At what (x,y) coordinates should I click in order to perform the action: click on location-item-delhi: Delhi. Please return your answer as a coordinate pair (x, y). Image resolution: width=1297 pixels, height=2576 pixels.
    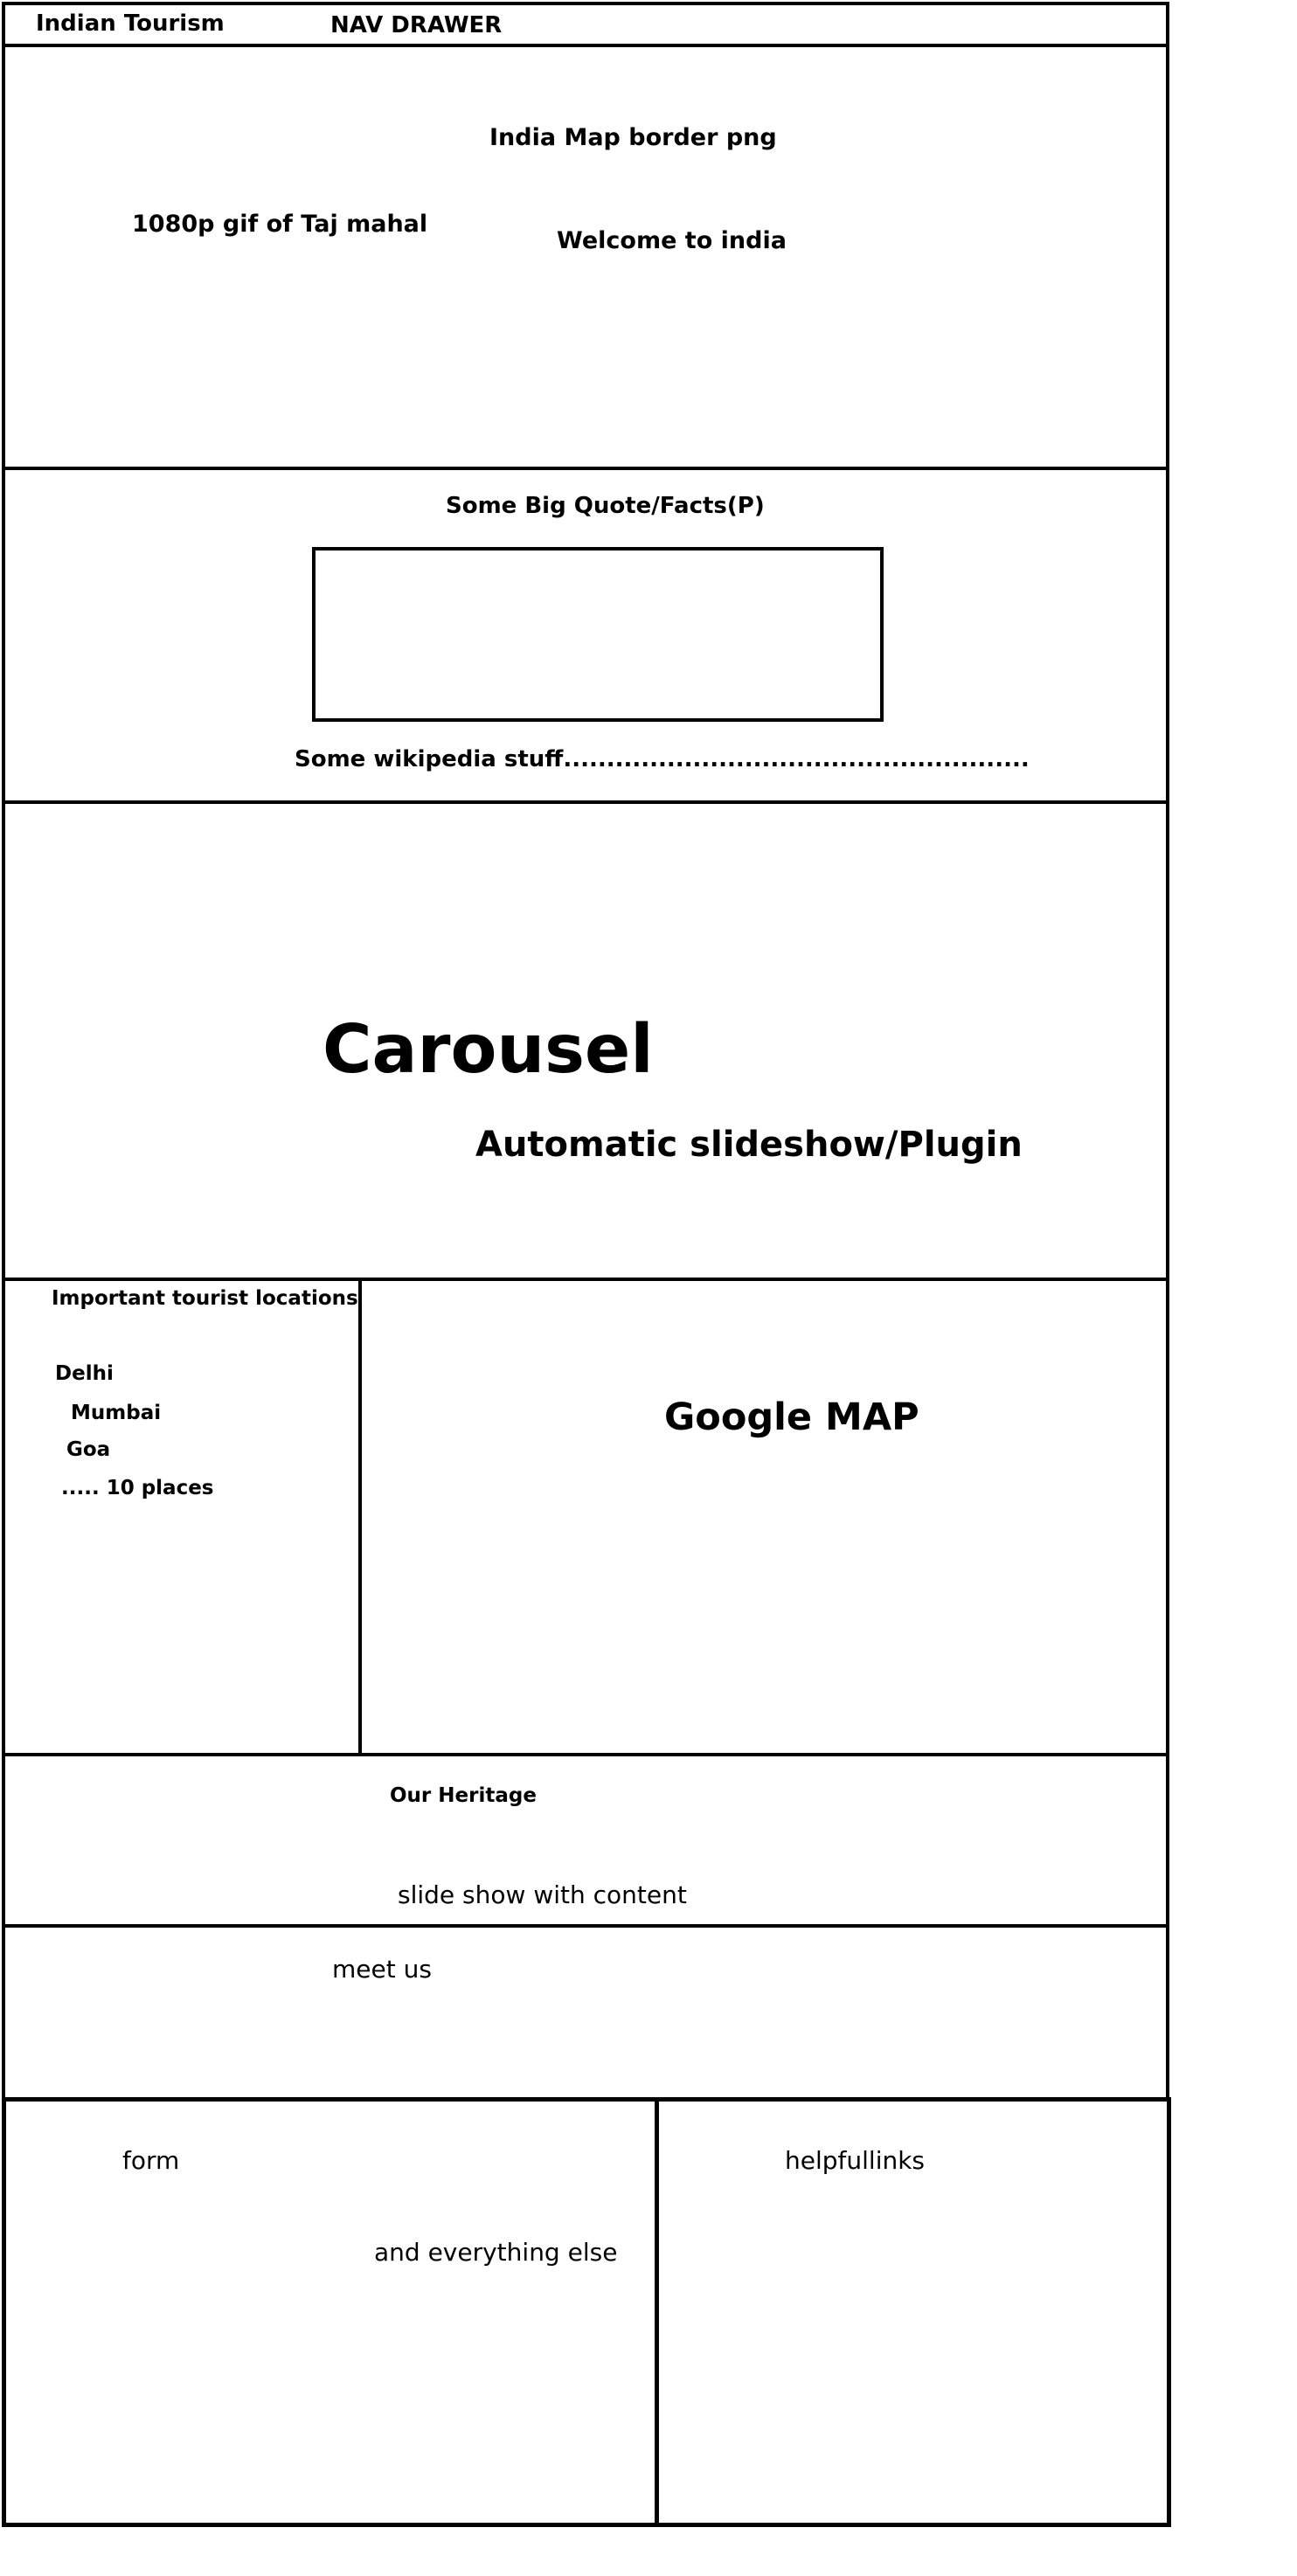
    Looking at the image, I should click on (84, 1374).